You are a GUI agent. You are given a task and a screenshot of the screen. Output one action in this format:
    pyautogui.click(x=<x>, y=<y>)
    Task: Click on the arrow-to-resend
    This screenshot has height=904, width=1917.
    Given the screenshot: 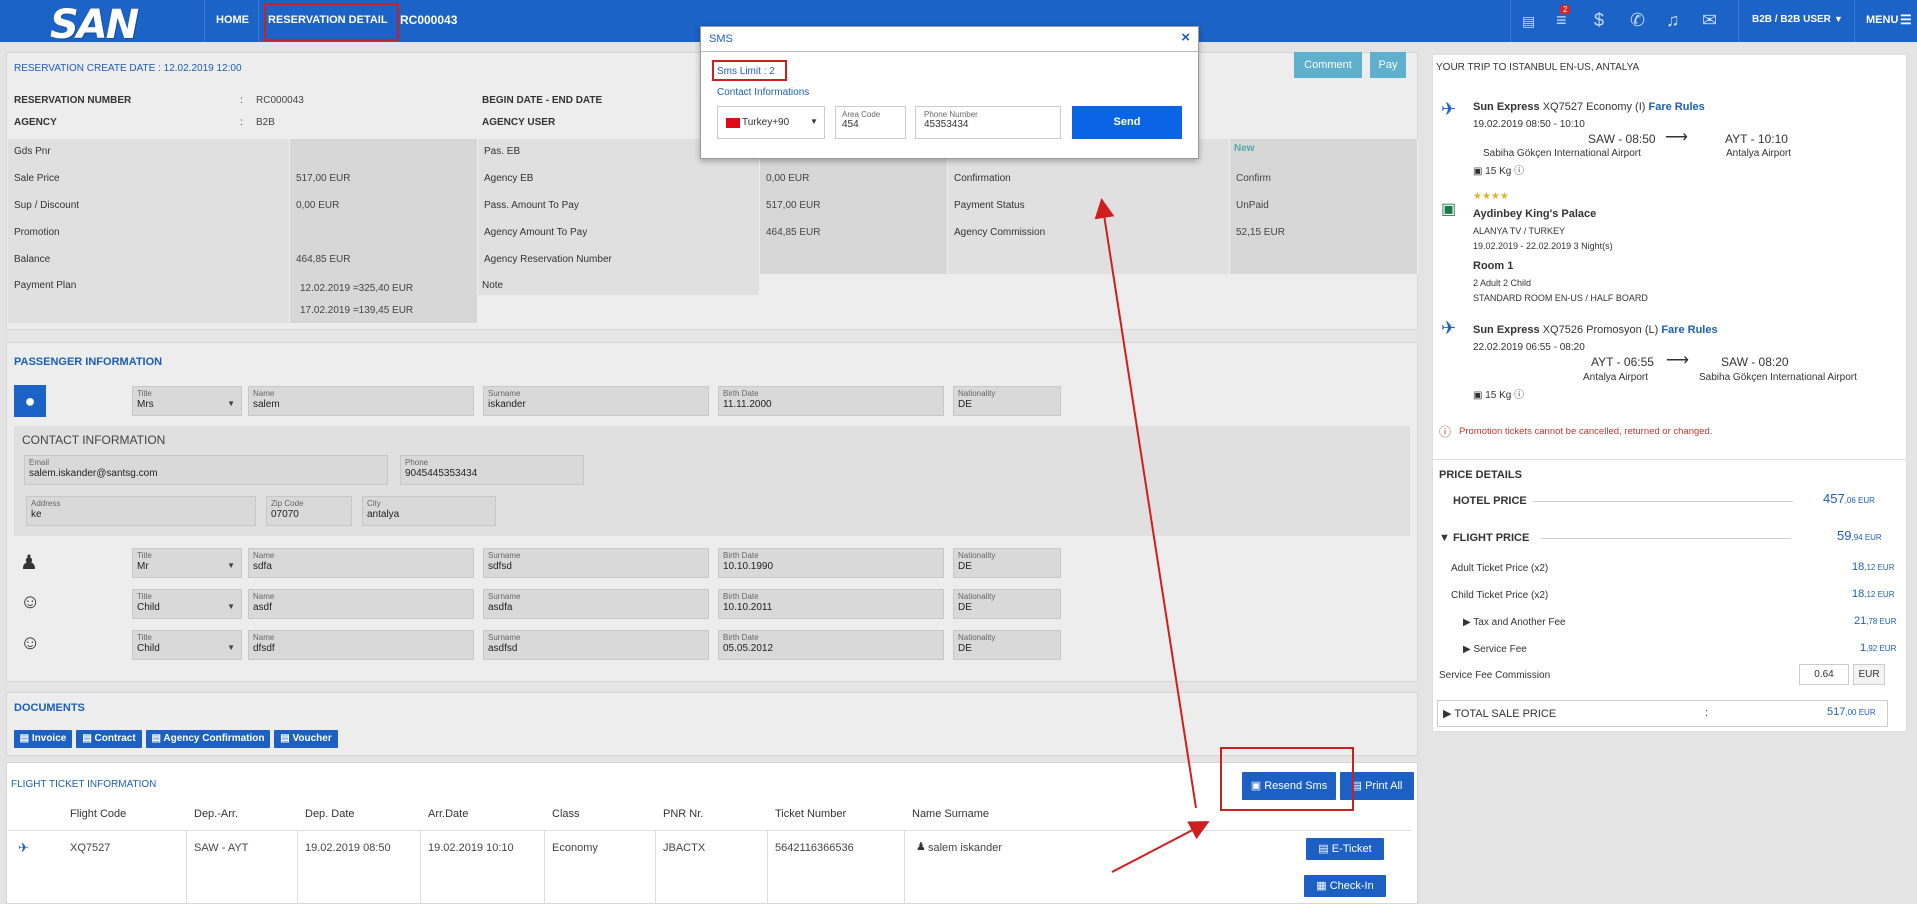 What is the action you would take?
    pyautogui.click(x=1160, y=847)
    